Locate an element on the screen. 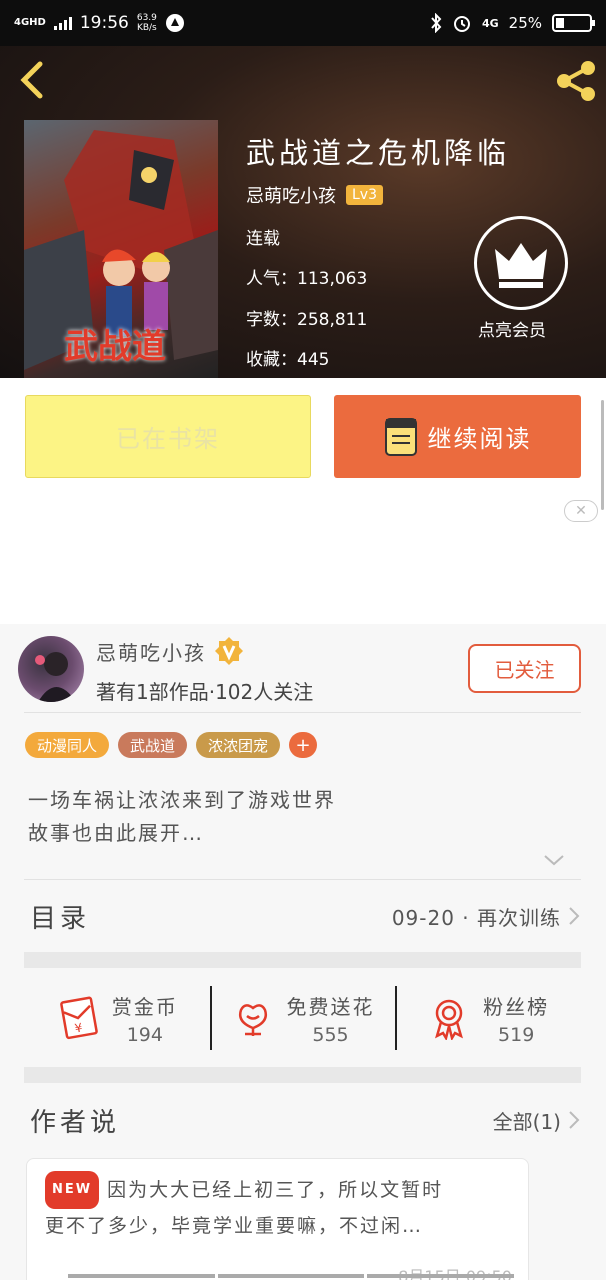 The height and width of the screenshot is (1280, 606). word-count-value: 258,811 is located at coordinates (332, 320).